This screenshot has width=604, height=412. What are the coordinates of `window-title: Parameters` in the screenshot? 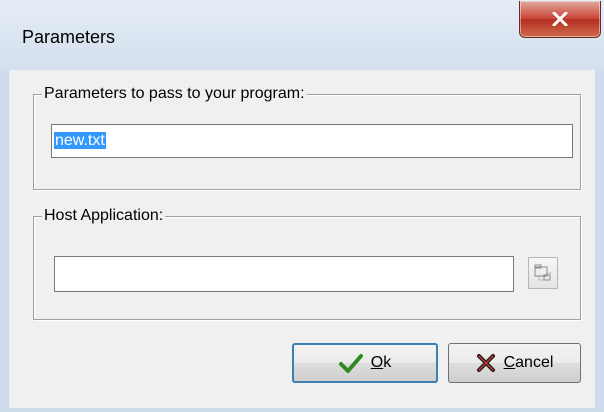 It's located at (69, 37).